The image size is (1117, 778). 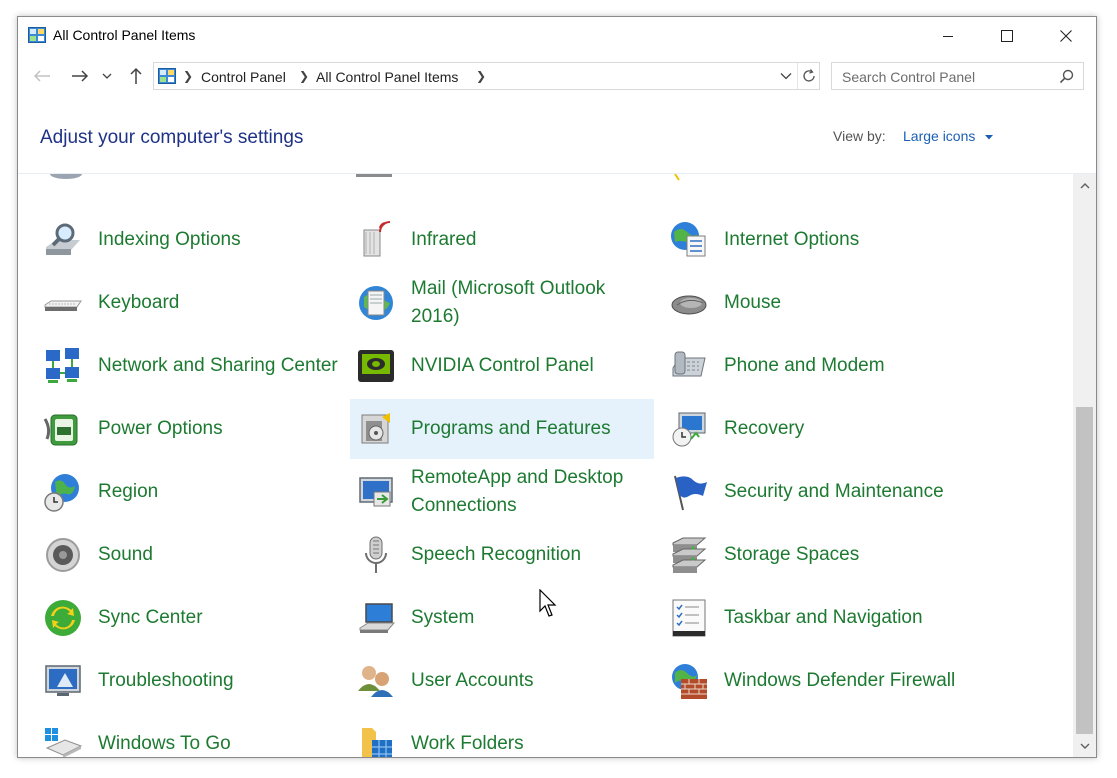 I want to click on item-network-sharing: Network and Sharing Center, so click(x=189, y=366).